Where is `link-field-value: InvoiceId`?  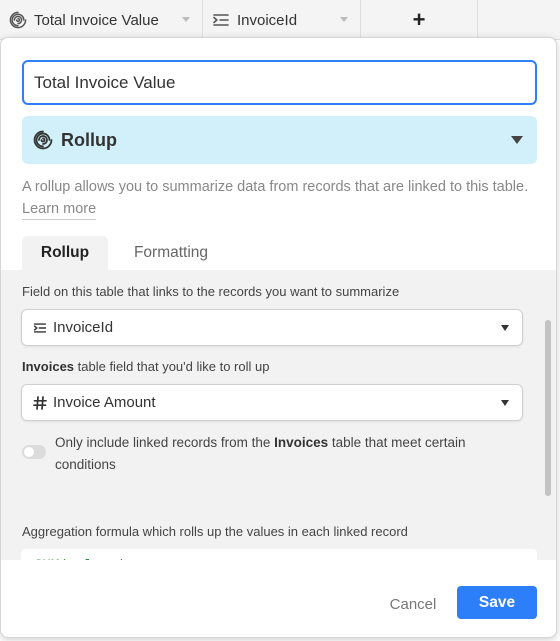
link-field-value: InvoiceId is located at coordinates (83, 327).